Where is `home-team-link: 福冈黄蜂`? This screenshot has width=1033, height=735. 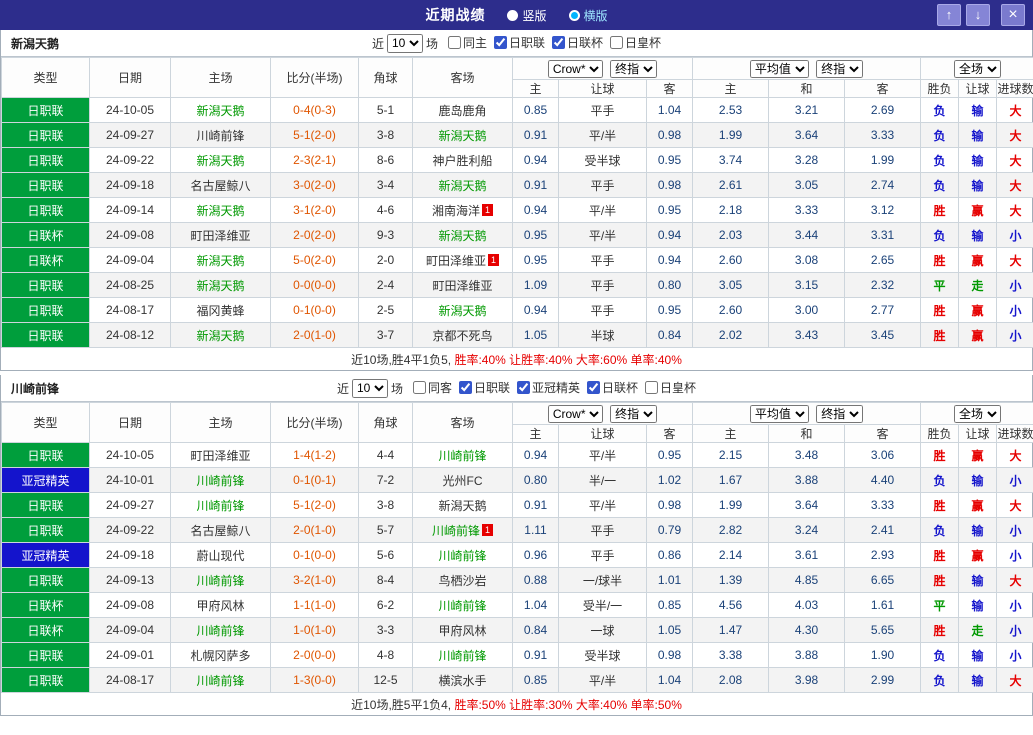 home-team-link: 福冈黄蜂 is located at coordinates (220, 311).